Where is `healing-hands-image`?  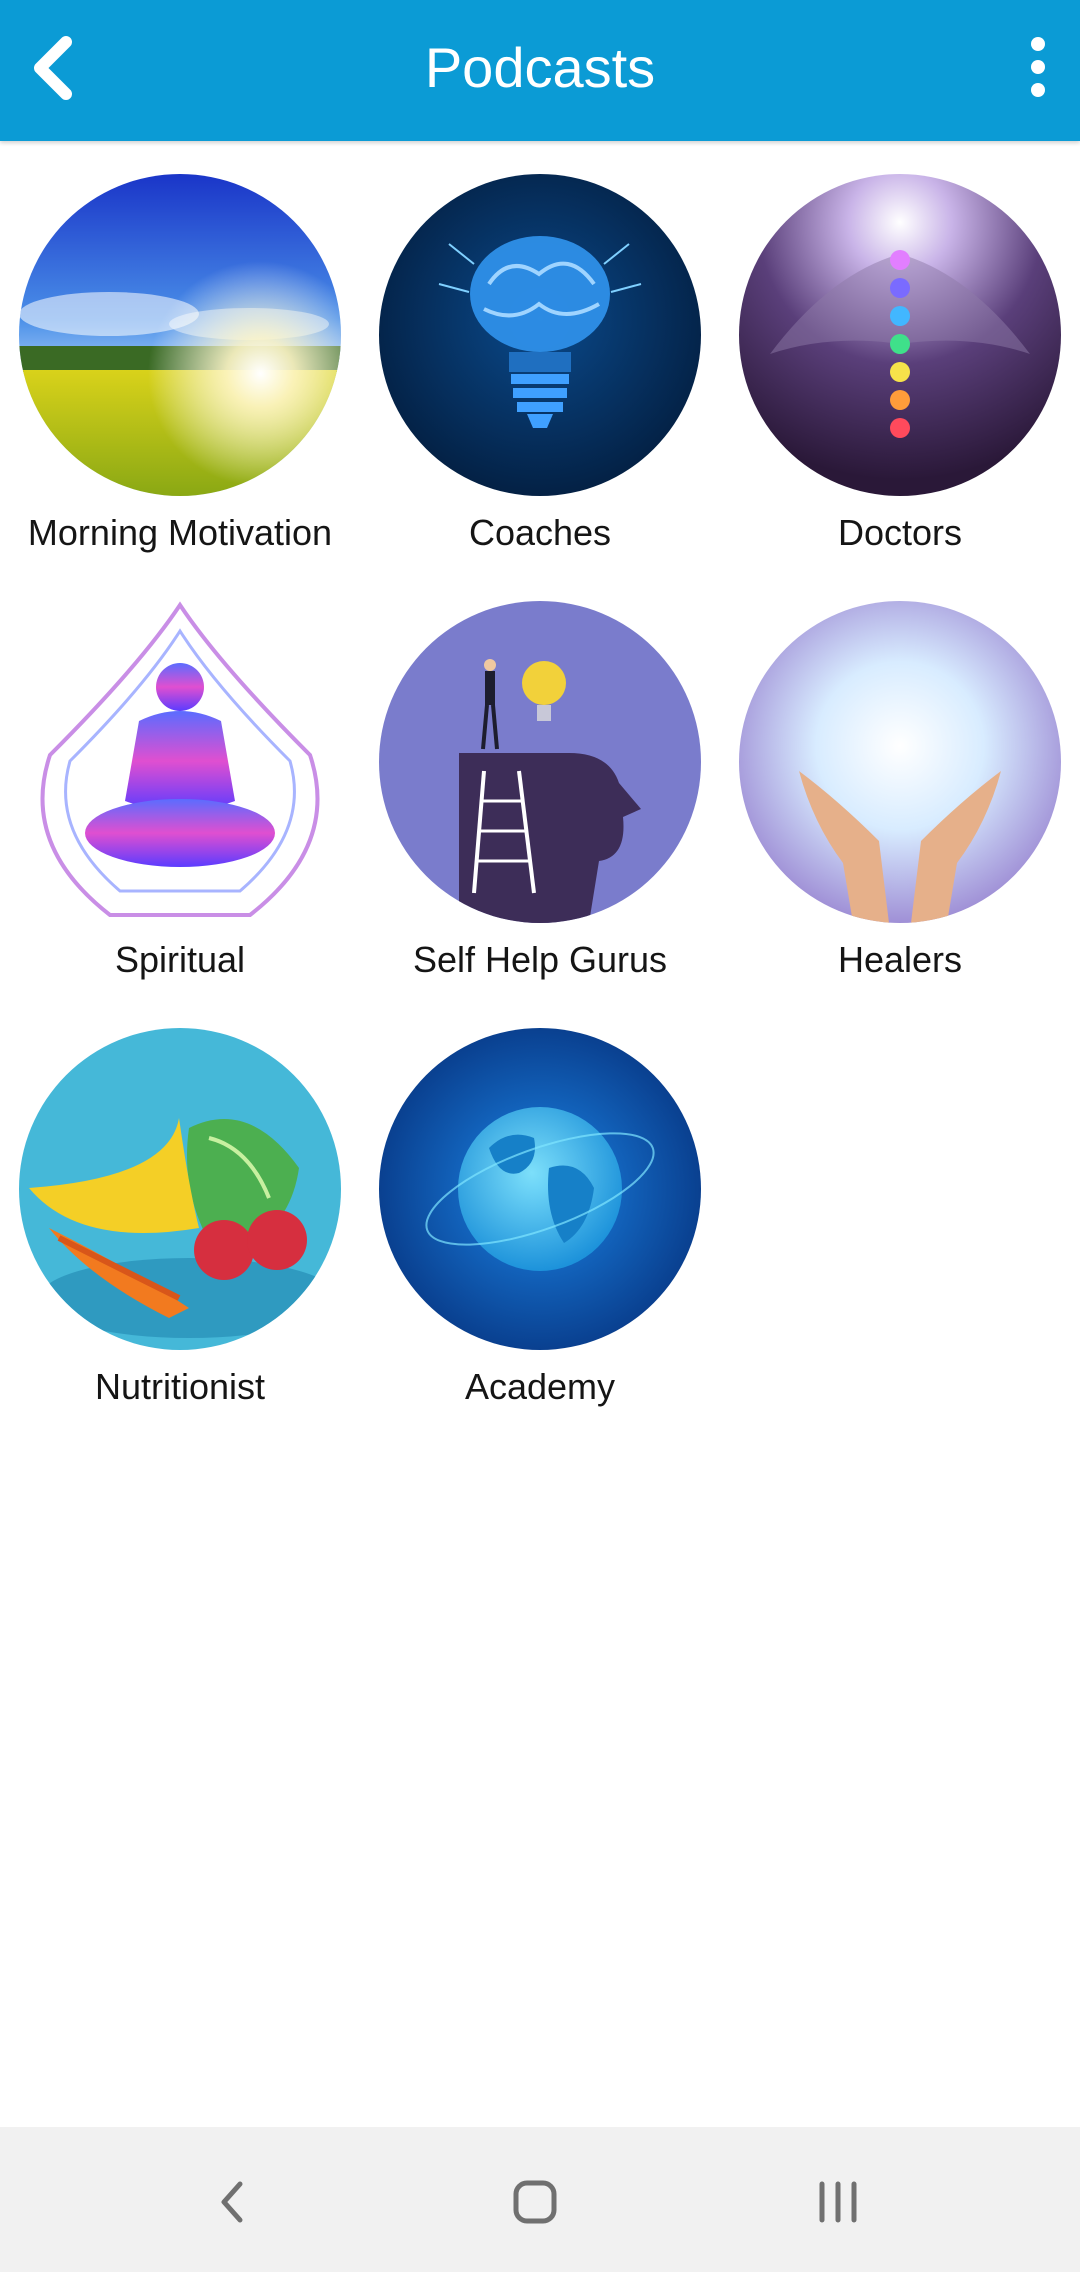
healing-hands-image is located at coordinates (900, 762).